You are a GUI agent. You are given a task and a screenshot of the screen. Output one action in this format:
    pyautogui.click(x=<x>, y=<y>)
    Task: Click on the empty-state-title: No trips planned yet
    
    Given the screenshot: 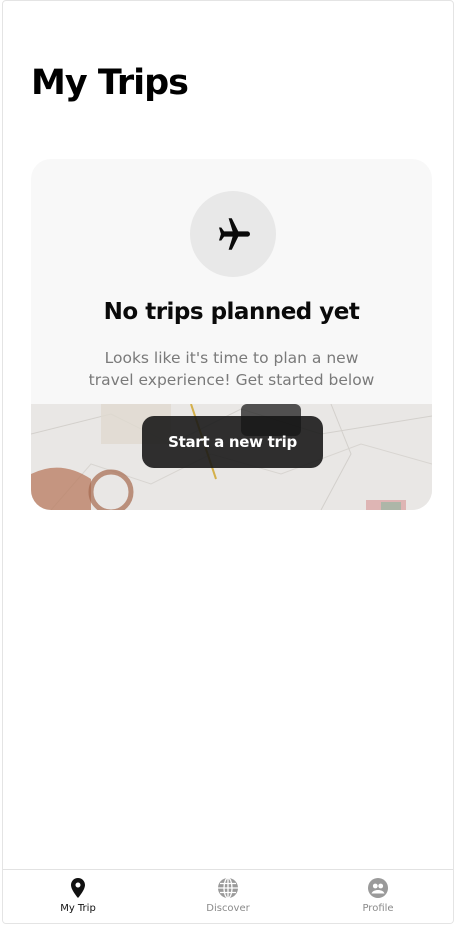 What is the action you would take?
    pyautogui.click(x=231, y=312)
    